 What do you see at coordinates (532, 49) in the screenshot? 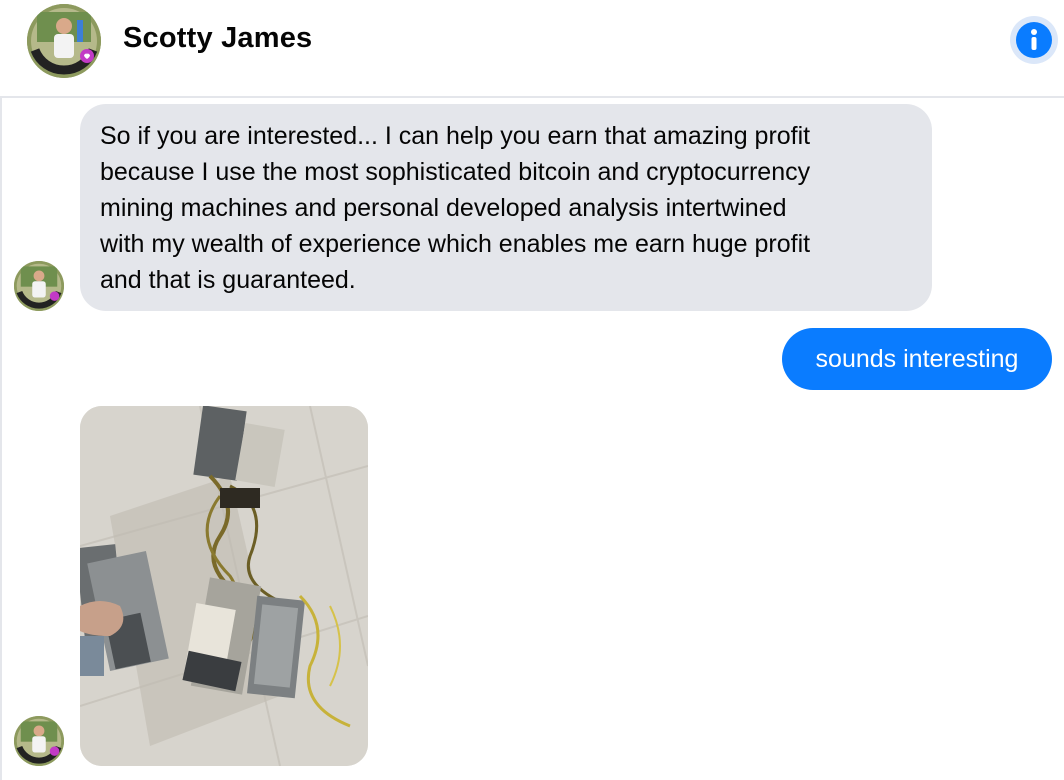
I see `chat-header: Scotty James` at bounding box center [532, 49].